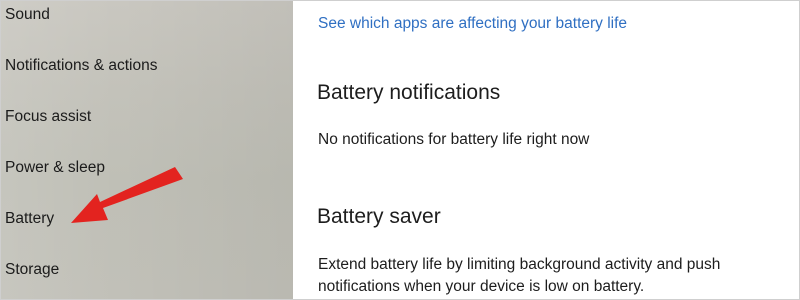 This screenshot has height=300, width=800. I want to click on battery-saver-heading: Battery saver, so click(379, 216).